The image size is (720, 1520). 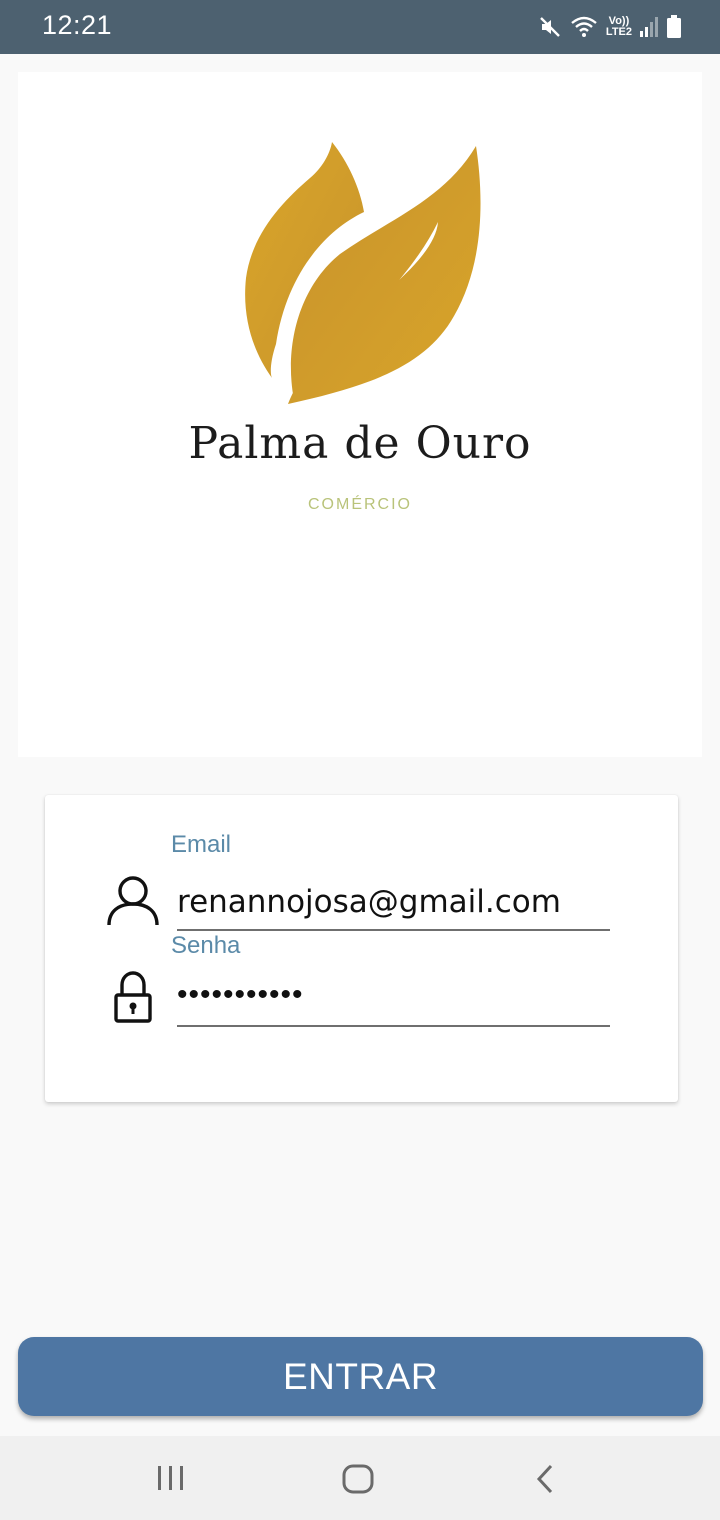 What do you see at coordinates (206, 945) in the screenshot?
I see `password-label: Senha` at bounding box center [206, 945].